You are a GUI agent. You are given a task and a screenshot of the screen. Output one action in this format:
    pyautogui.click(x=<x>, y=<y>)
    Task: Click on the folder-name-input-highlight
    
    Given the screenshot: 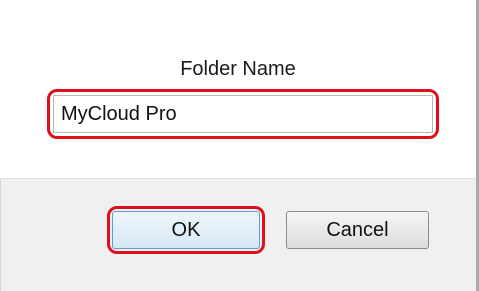 What is the action you would take?
    pyautogui.click(x=243, y=114)
    